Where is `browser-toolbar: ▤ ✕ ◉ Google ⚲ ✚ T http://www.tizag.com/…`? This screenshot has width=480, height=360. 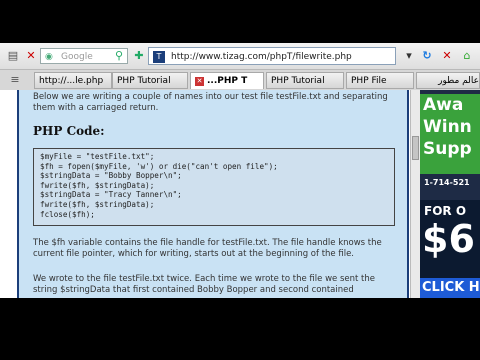
browser-toolbar: ▤ ✕ ◉ Google ⚲ ✚ T http://www.tizag.com/… is located at coordinates (240, 56).